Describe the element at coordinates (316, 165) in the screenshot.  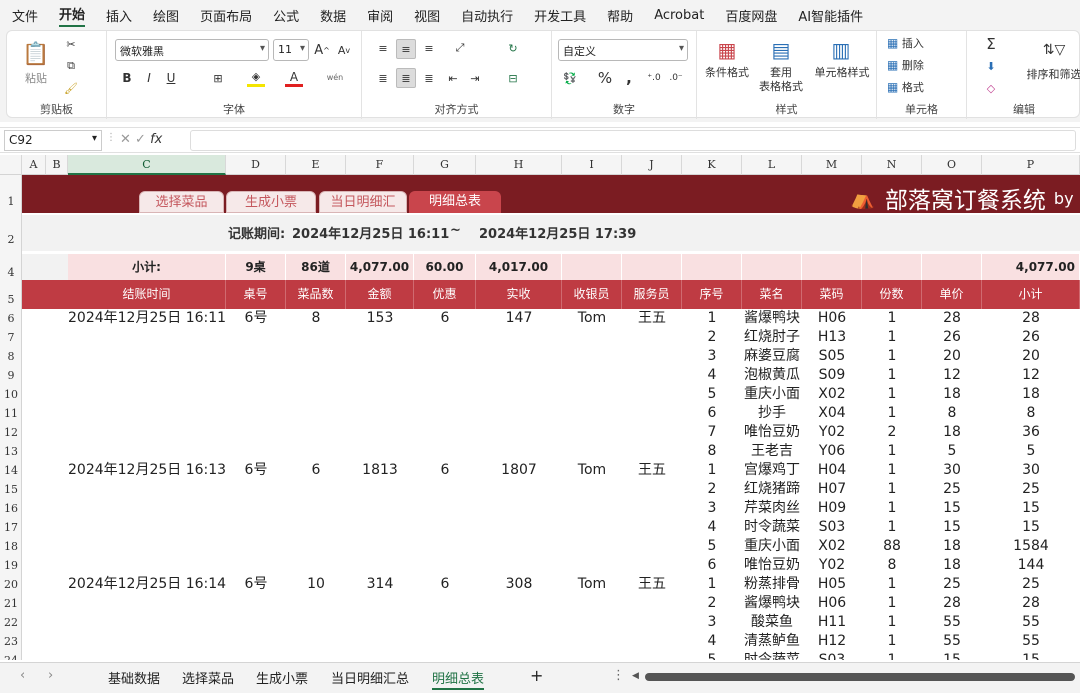
I see `column-header-e: E` at that location.